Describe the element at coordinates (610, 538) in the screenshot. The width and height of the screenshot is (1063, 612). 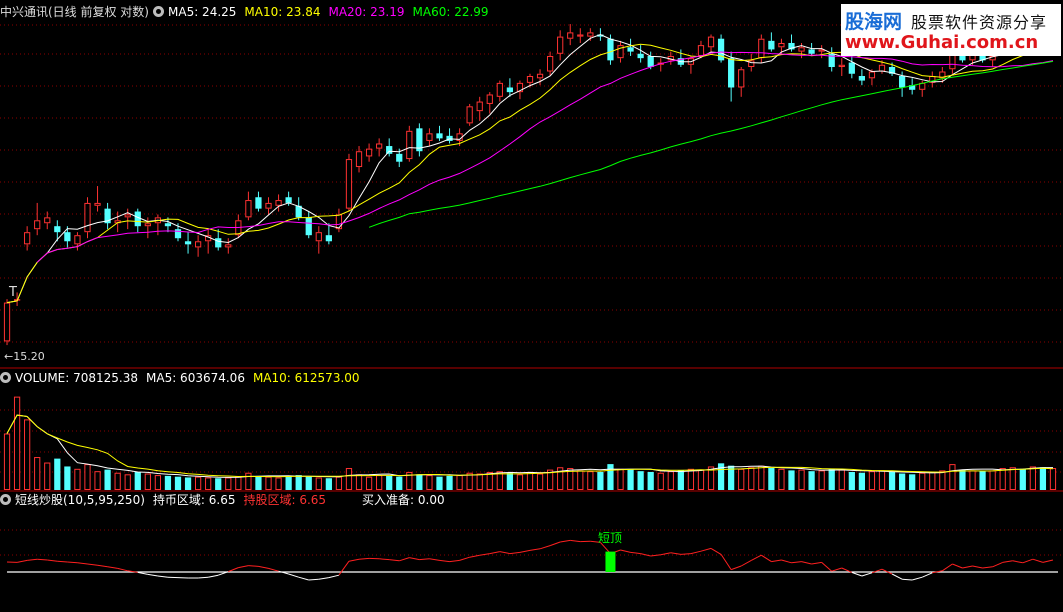
I see `short-top-label: 短顶` at that location.